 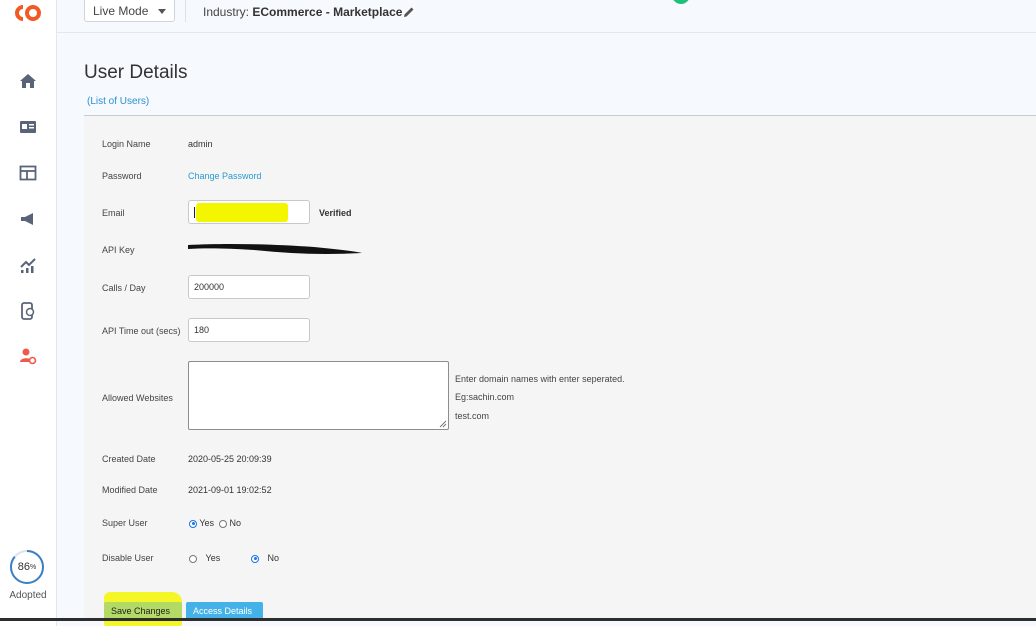 I want to click on super-user-no-radio: No, so click(x=230, y=523).